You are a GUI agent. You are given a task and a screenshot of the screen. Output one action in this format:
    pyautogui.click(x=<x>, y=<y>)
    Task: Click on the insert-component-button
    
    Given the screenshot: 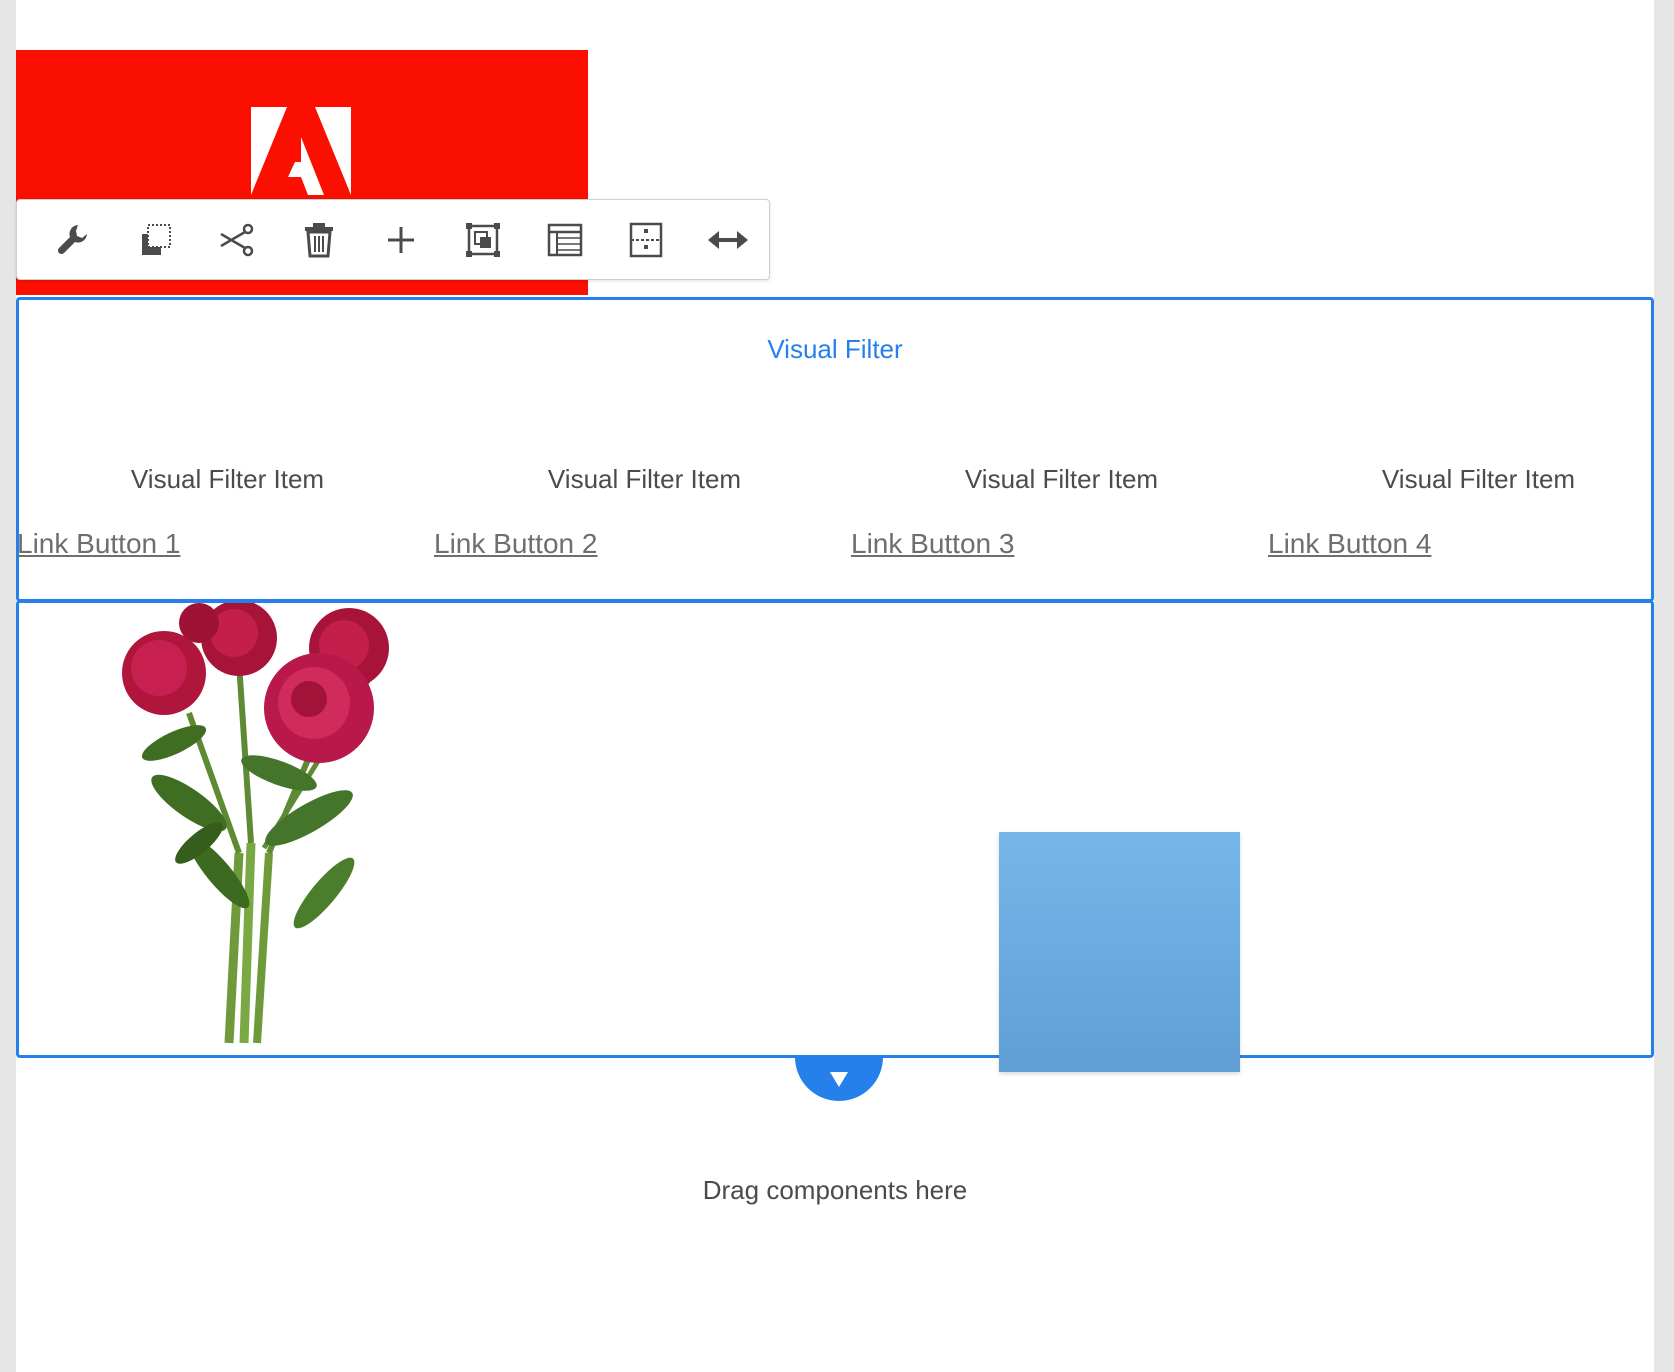 What is the action you would take?
    pyautogui.click(x=401, y=240)
    